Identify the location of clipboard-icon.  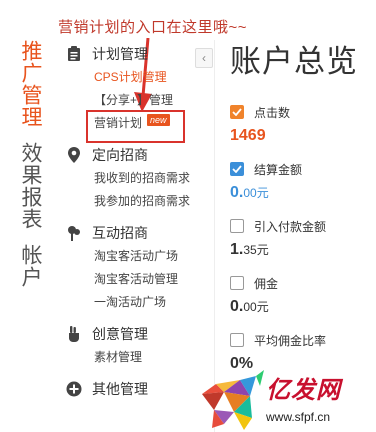
(74, 54).